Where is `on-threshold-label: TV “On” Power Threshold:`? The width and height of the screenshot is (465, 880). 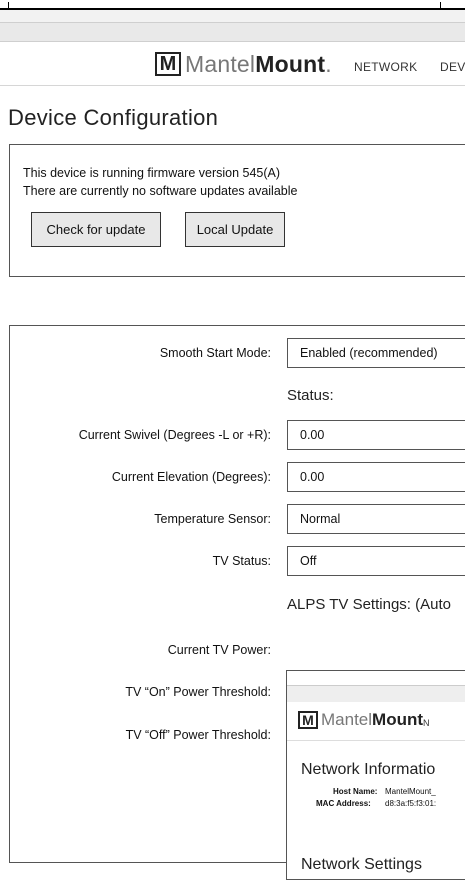 on-threshold-label: TV “On” Power Threshold: is located at coordinates (198, 692).